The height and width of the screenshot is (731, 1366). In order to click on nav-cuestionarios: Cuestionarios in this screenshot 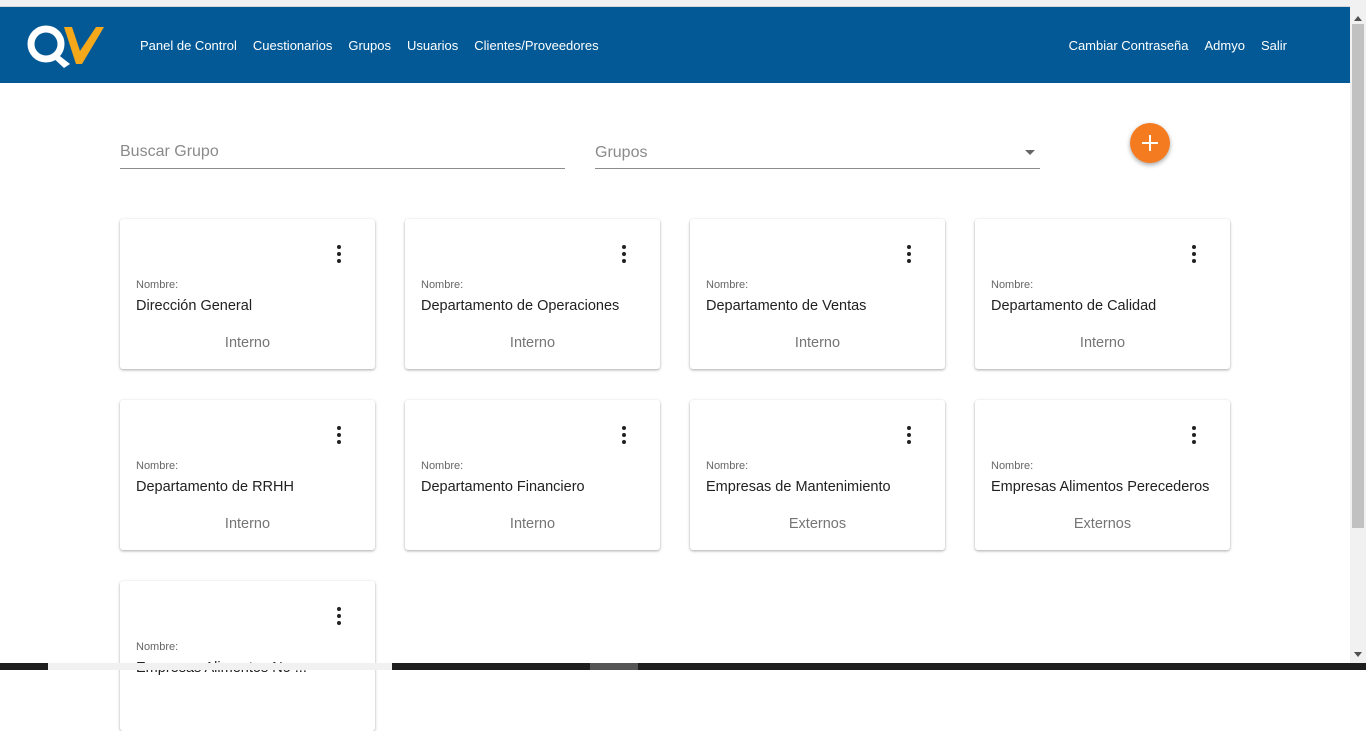, I will do `click(293, 45)`.